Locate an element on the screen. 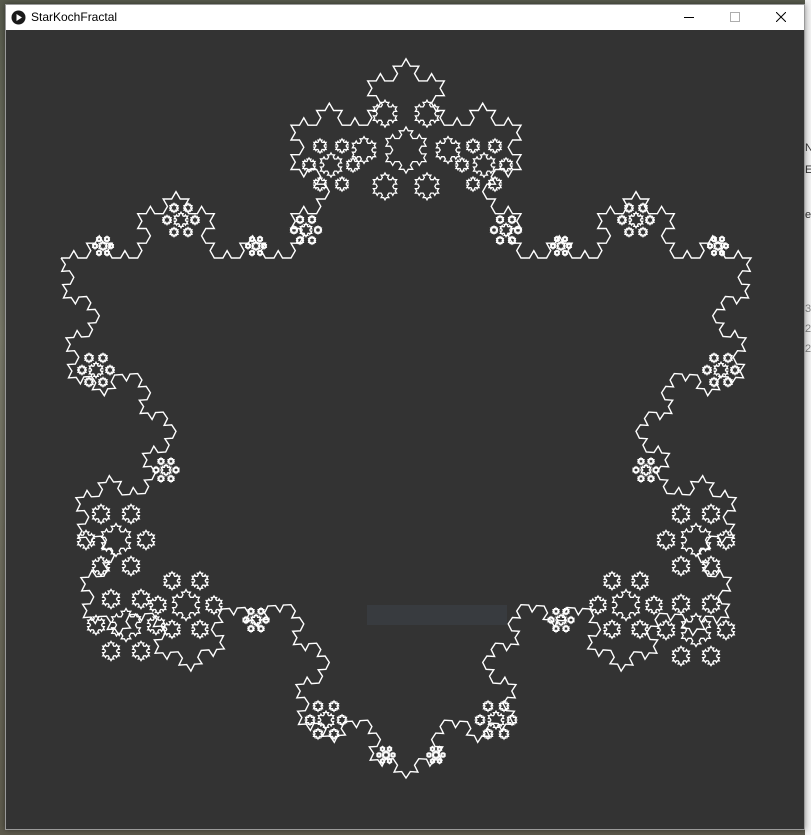  minimize-button is located at coordinates (689, 17).